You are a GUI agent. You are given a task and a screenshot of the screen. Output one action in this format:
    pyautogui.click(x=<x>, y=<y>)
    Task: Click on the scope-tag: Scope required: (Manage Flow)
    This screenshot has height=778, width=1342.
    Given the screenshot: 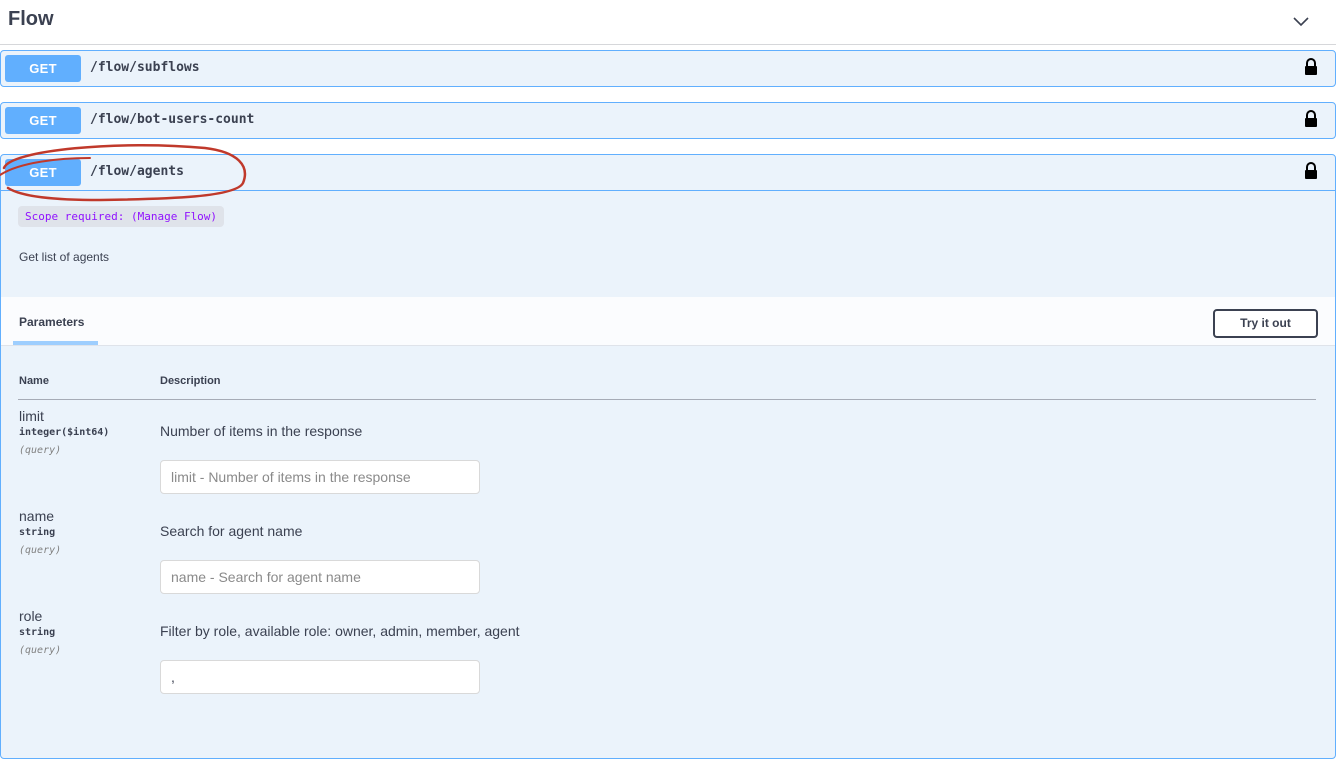 What is the action you would take?
    pyautogui.click(x=121, y=216)
    